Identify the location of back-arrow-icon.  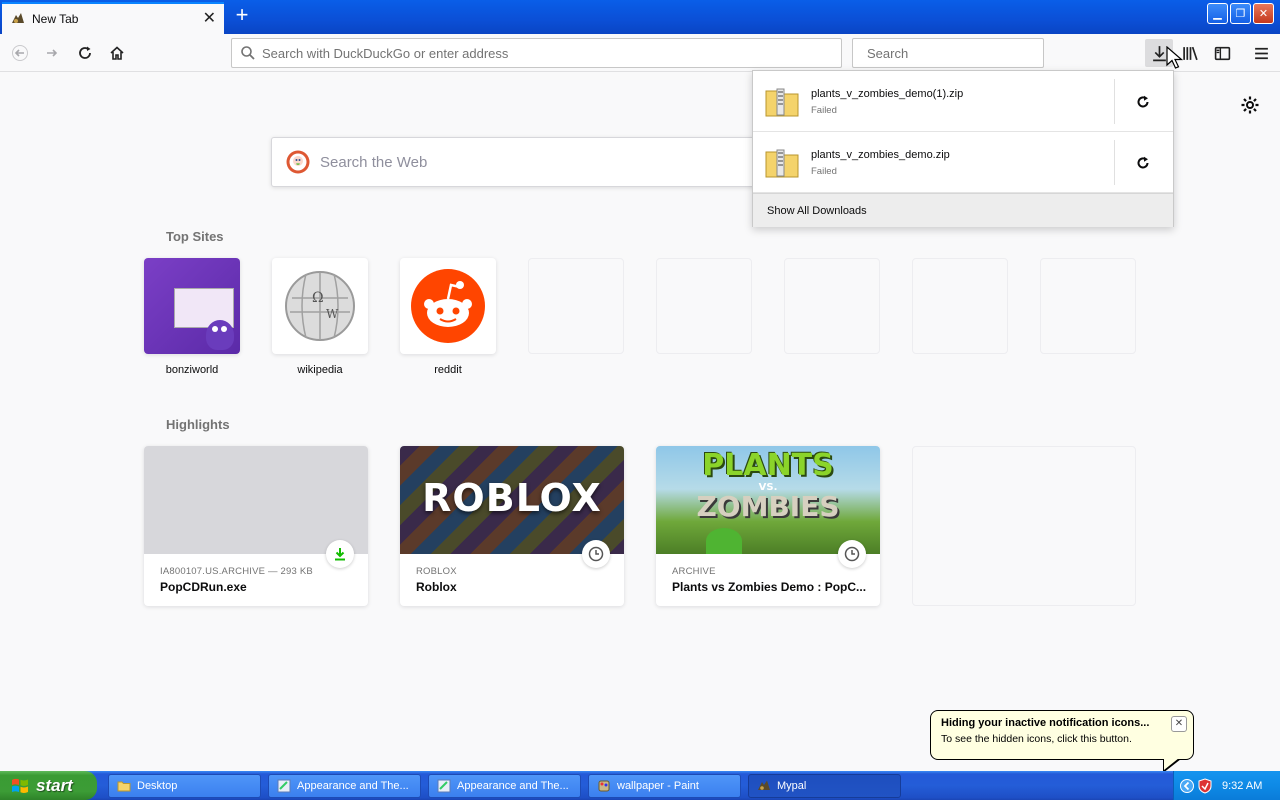
(20, 53).